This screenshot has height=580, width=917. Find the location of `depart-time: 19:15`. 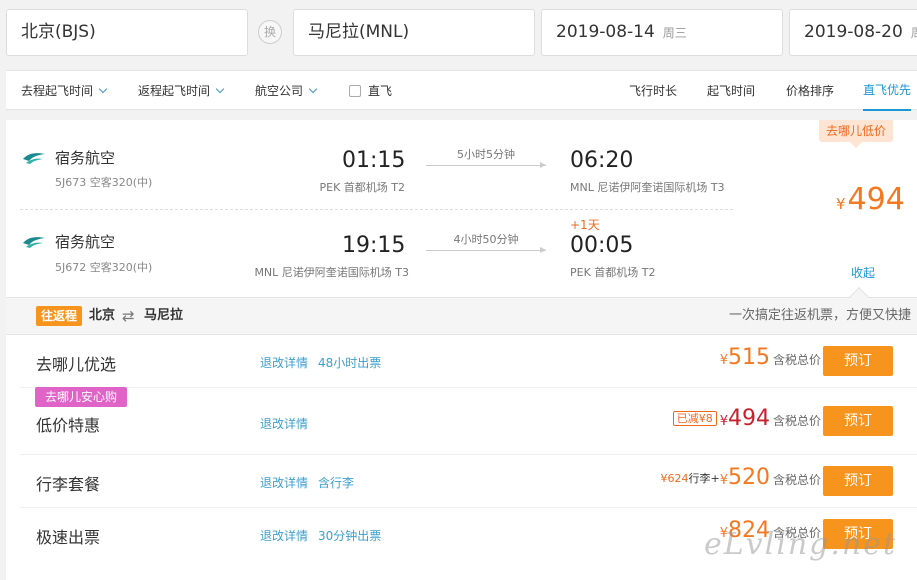

depart-time: 19:15 is located at coordinates (374, 245).